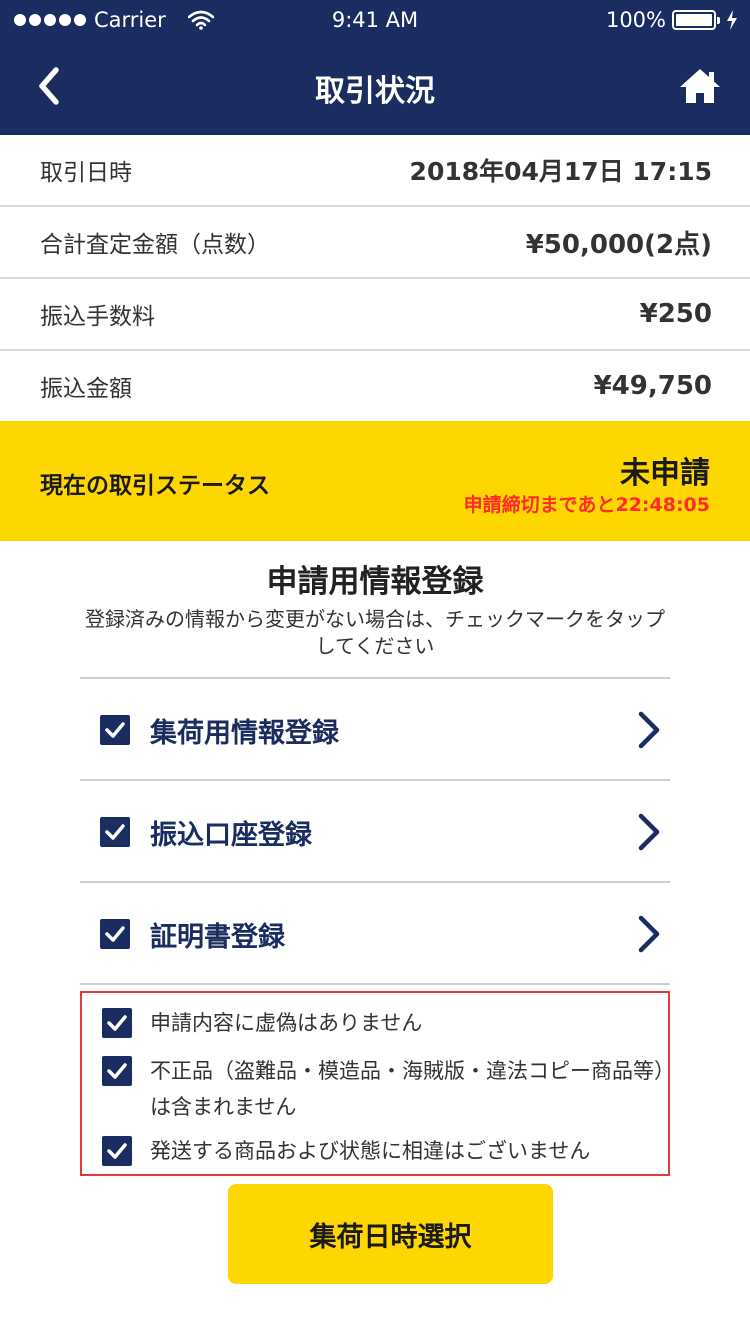 The width and height of the screenshot is (750, 1334). Describe the element at coordinates (155, 245) in the screenshot. I see `info-label: 合計査定金額（点数）` at that location.